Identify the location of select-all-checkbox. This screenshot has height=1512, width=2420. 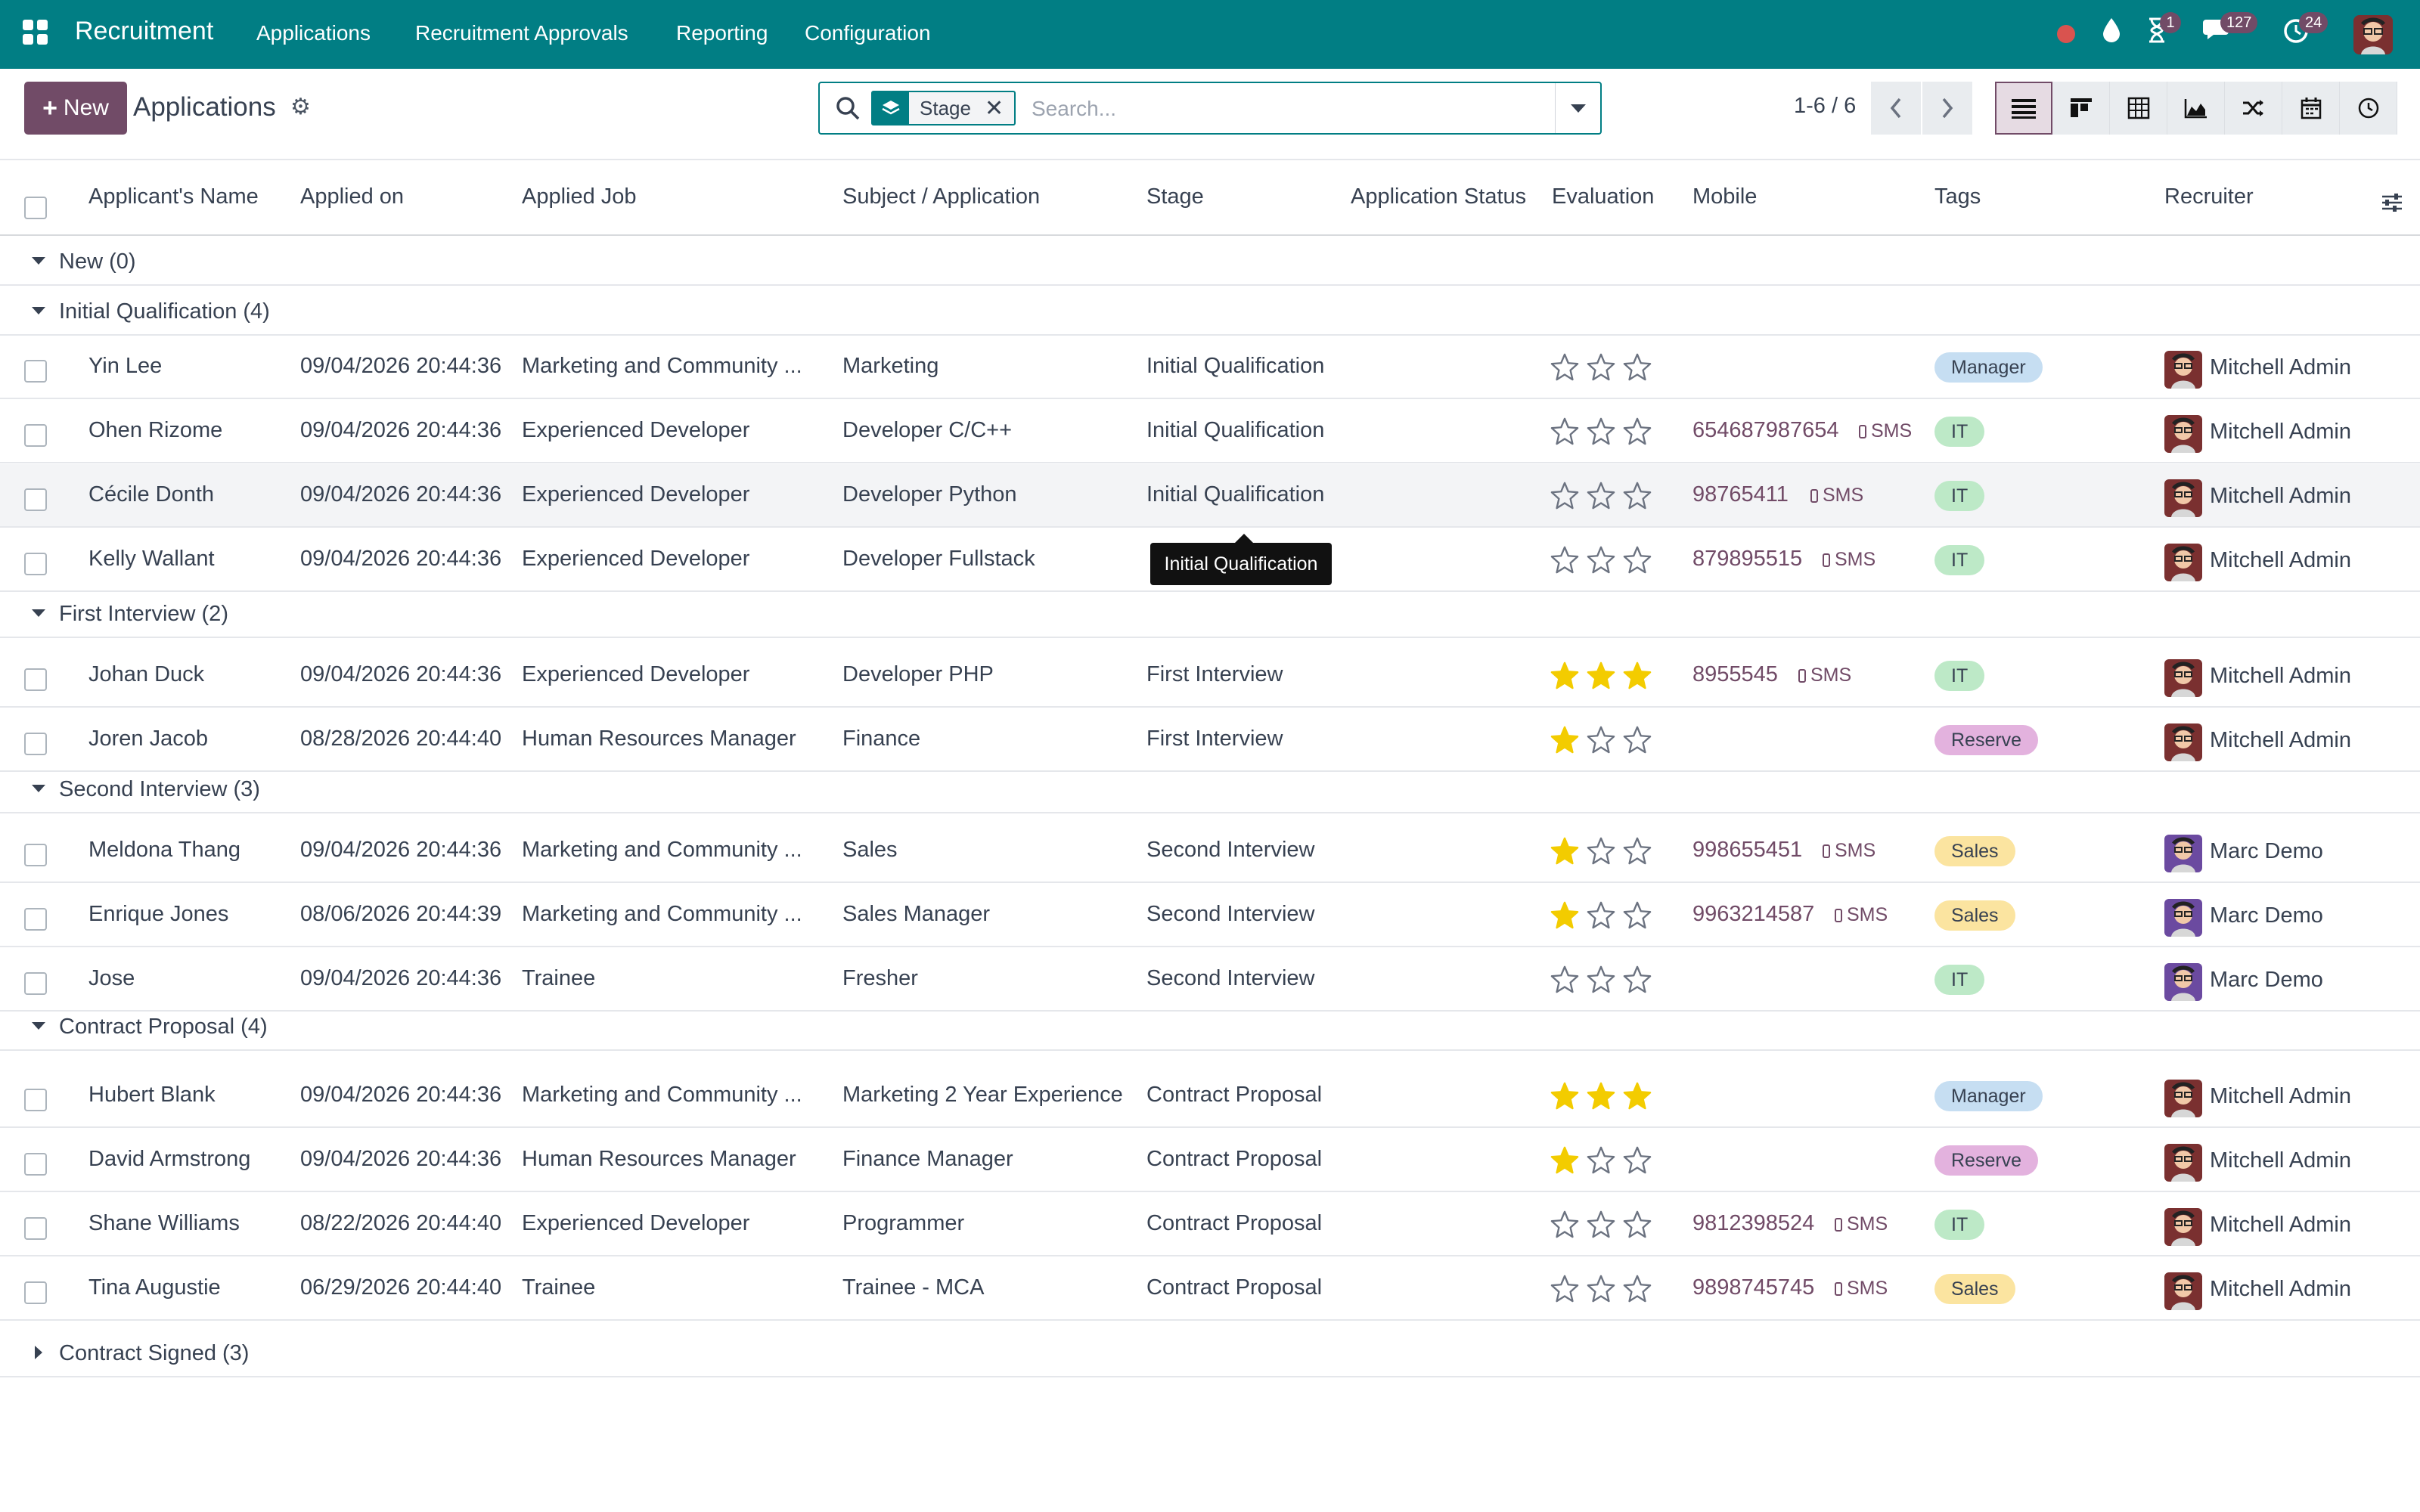
(35, 208).